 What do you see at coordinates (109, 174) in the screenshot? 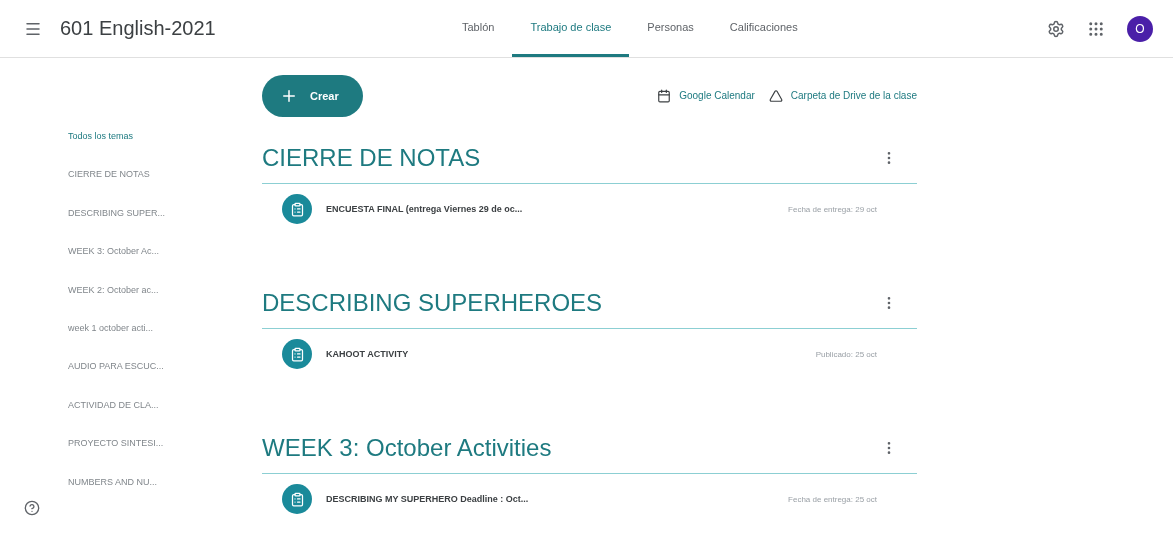
I see `topic-link: CIERRE DE NOTAS` at bounding box center [109, 174].